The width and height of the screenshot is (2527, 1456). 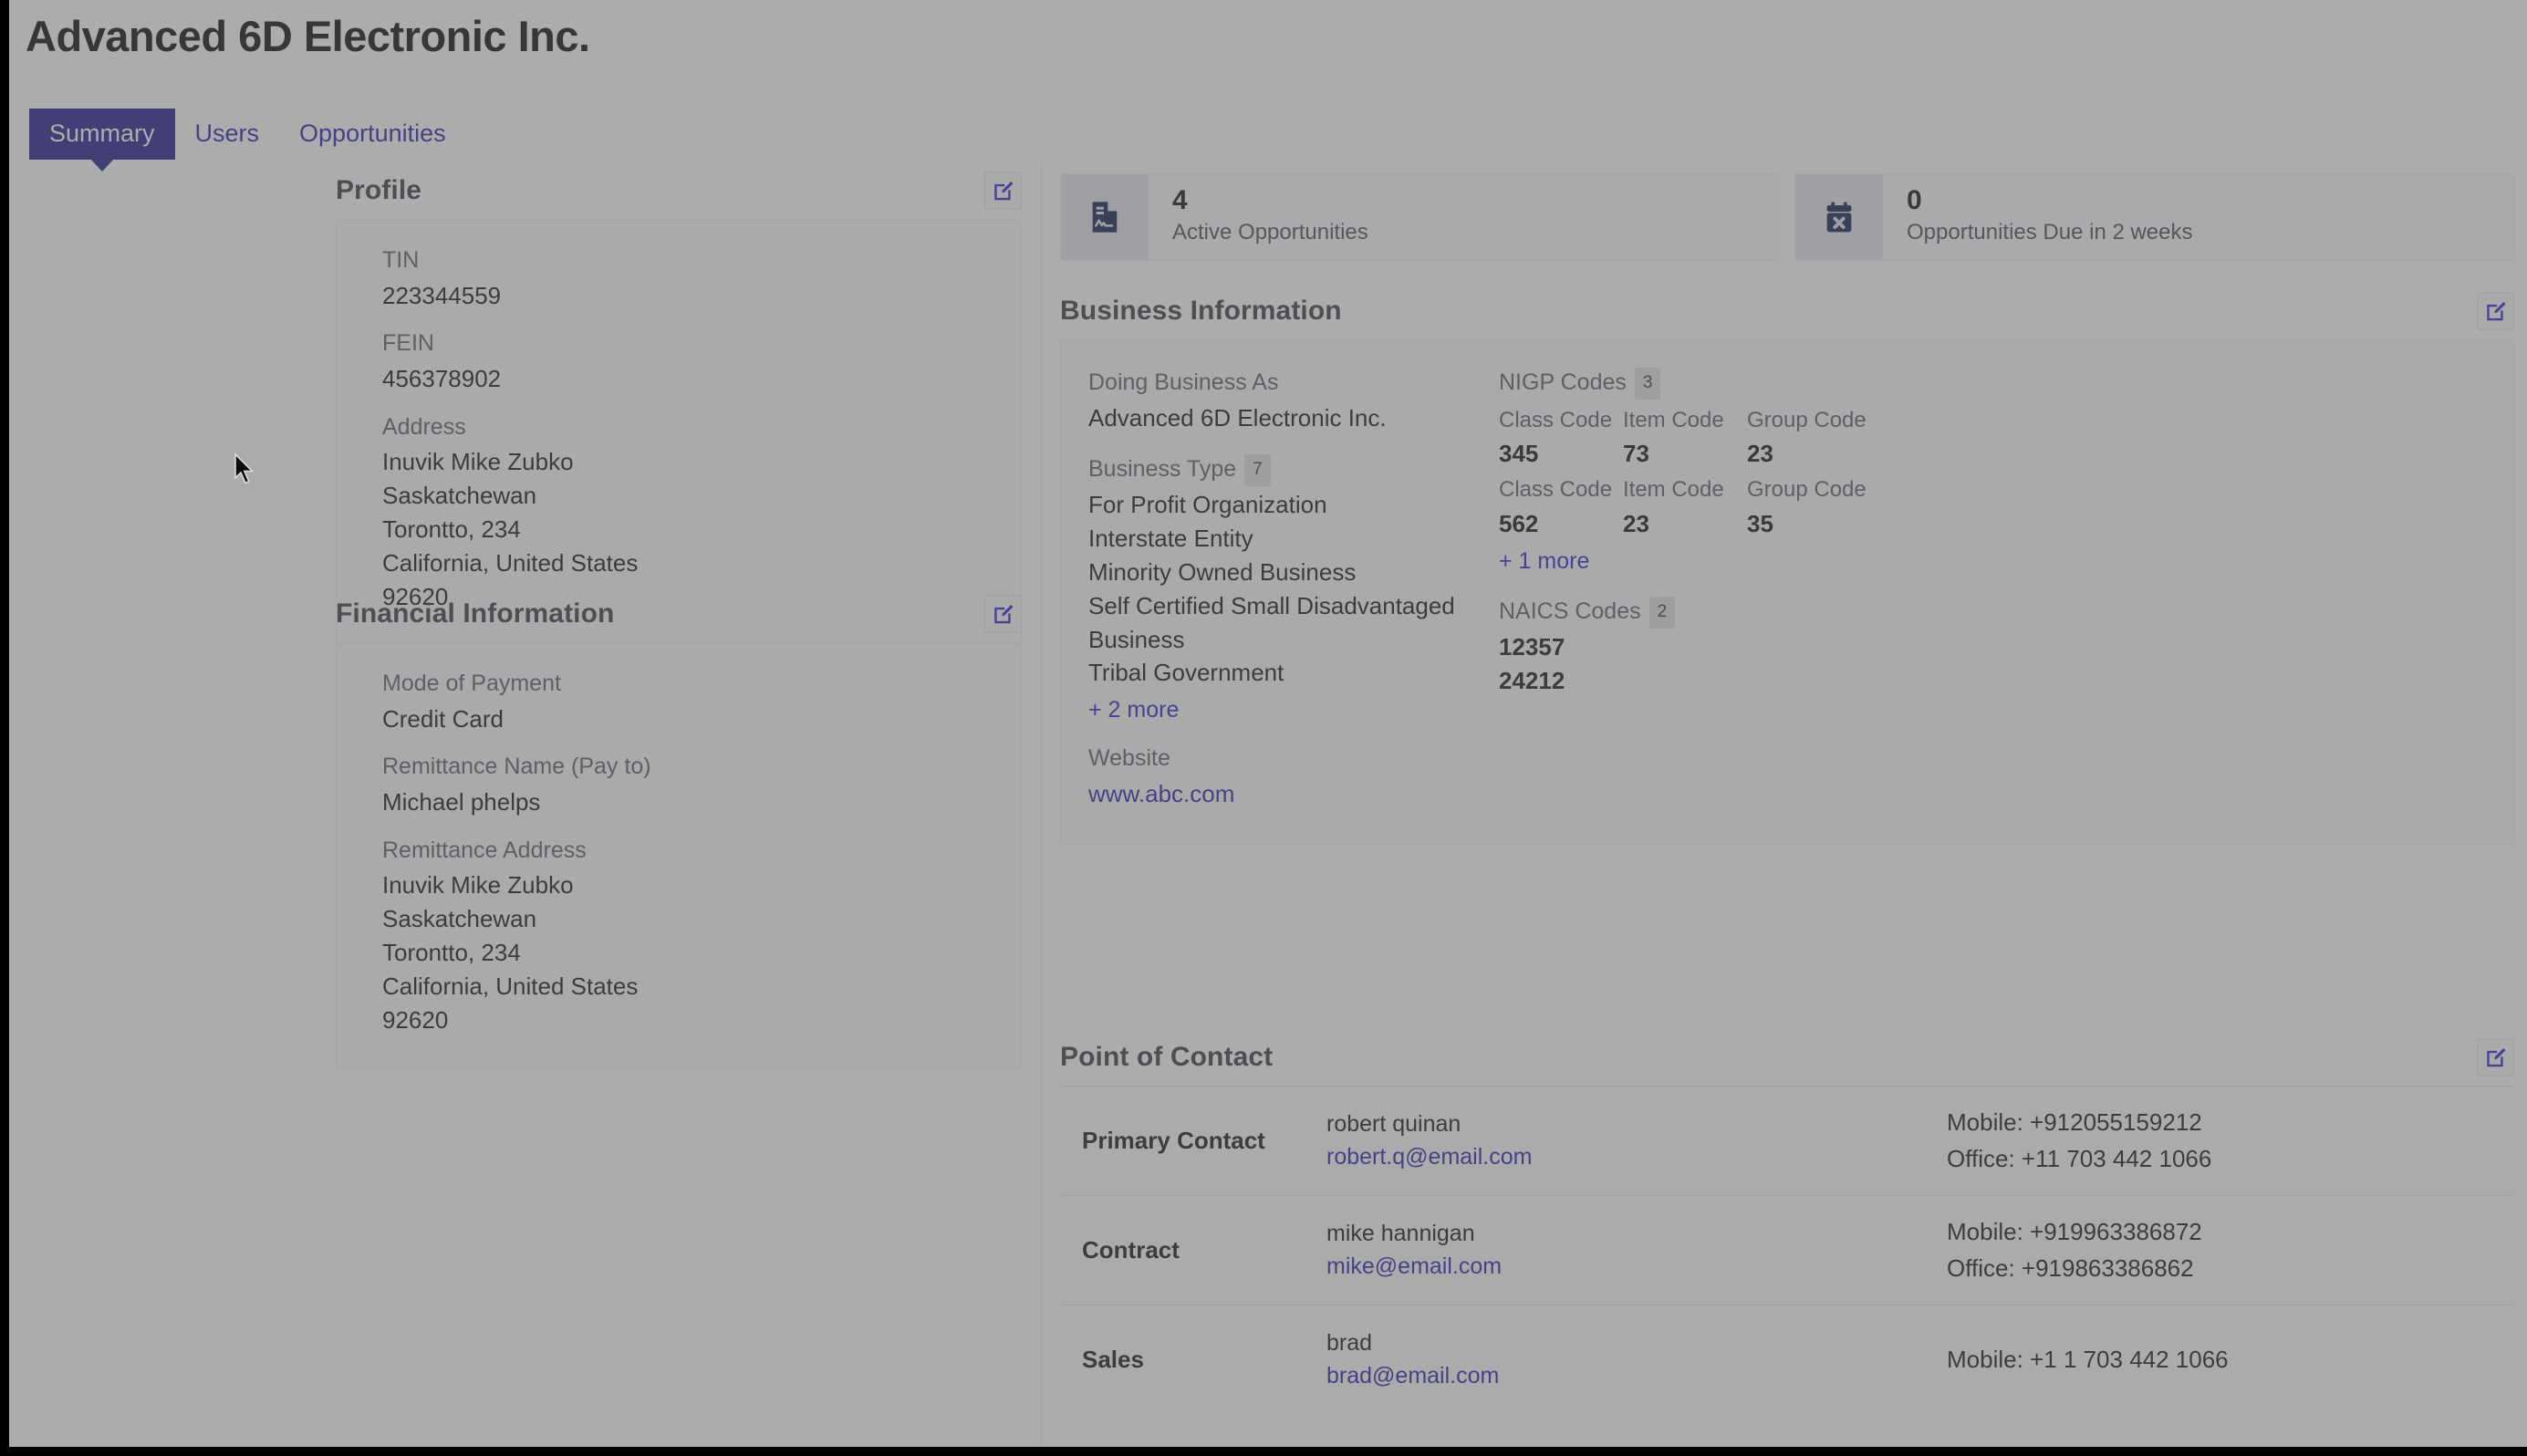 I want to click on business-type-label-text: Business Type, so click(x=1162, y=470).